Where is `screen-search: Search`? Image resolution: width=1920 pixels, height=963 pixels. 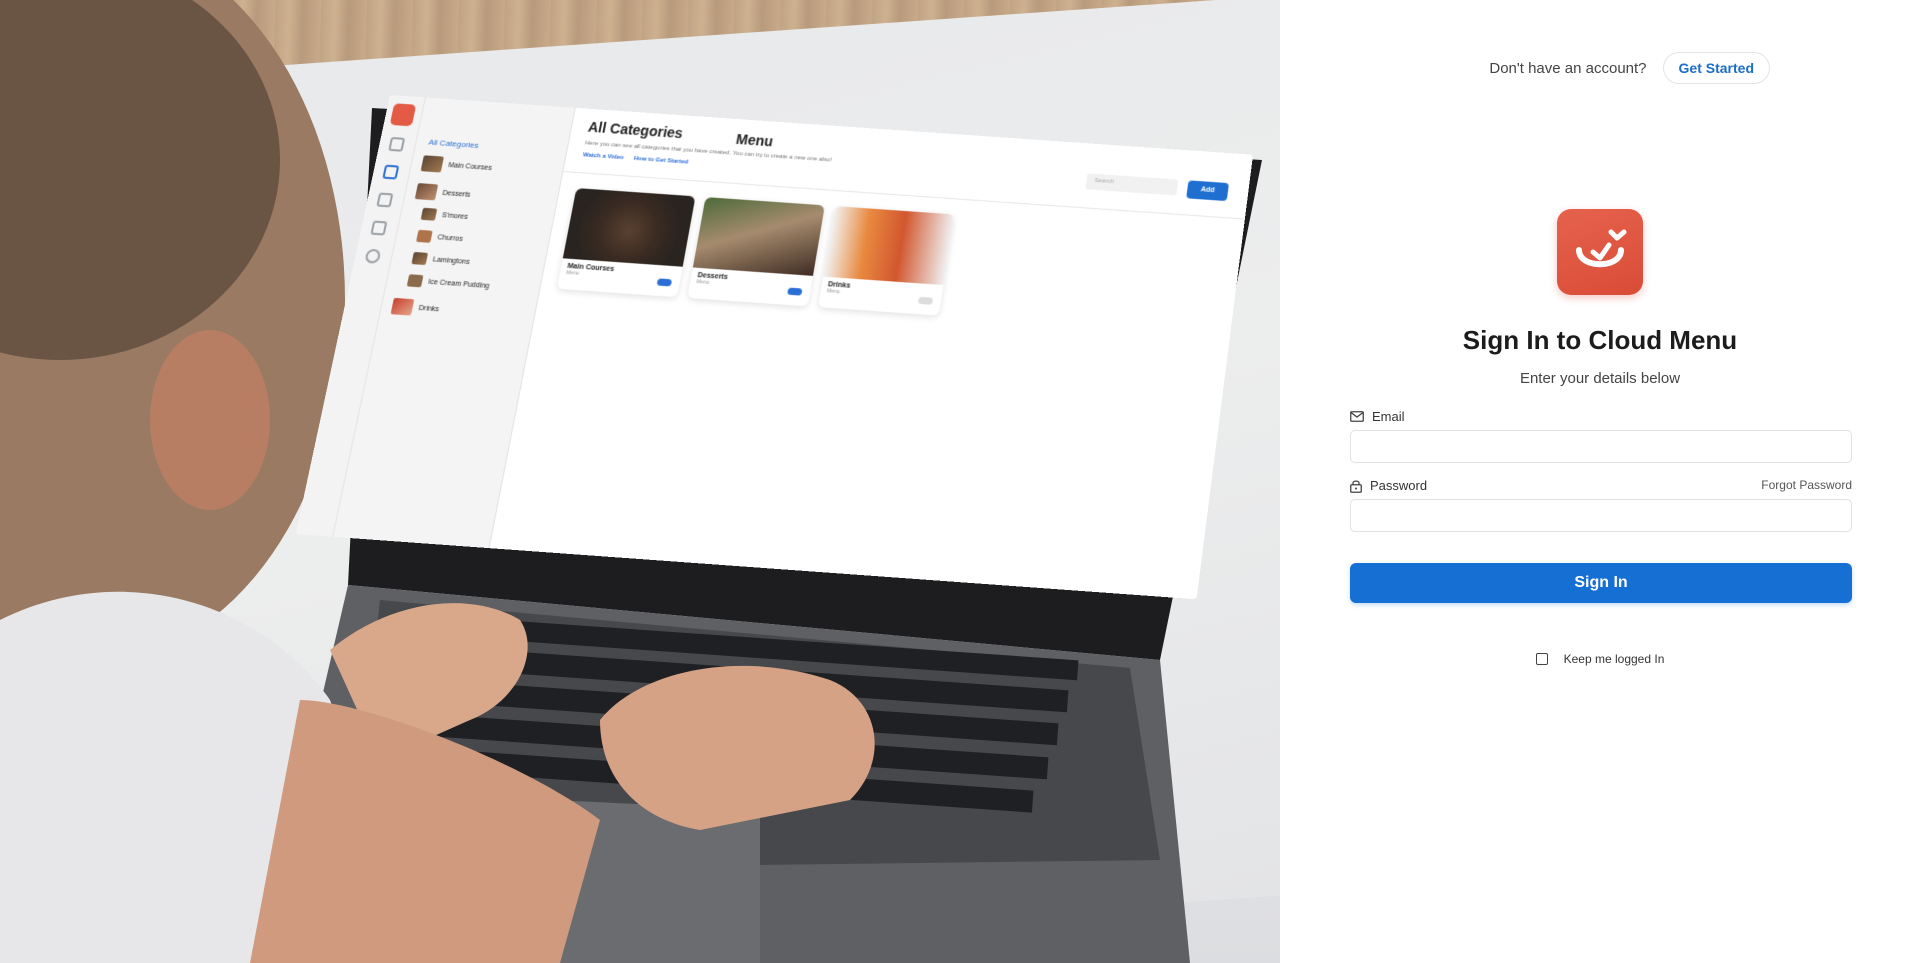 screen-search: Search is located at coordinates (1132, 184).